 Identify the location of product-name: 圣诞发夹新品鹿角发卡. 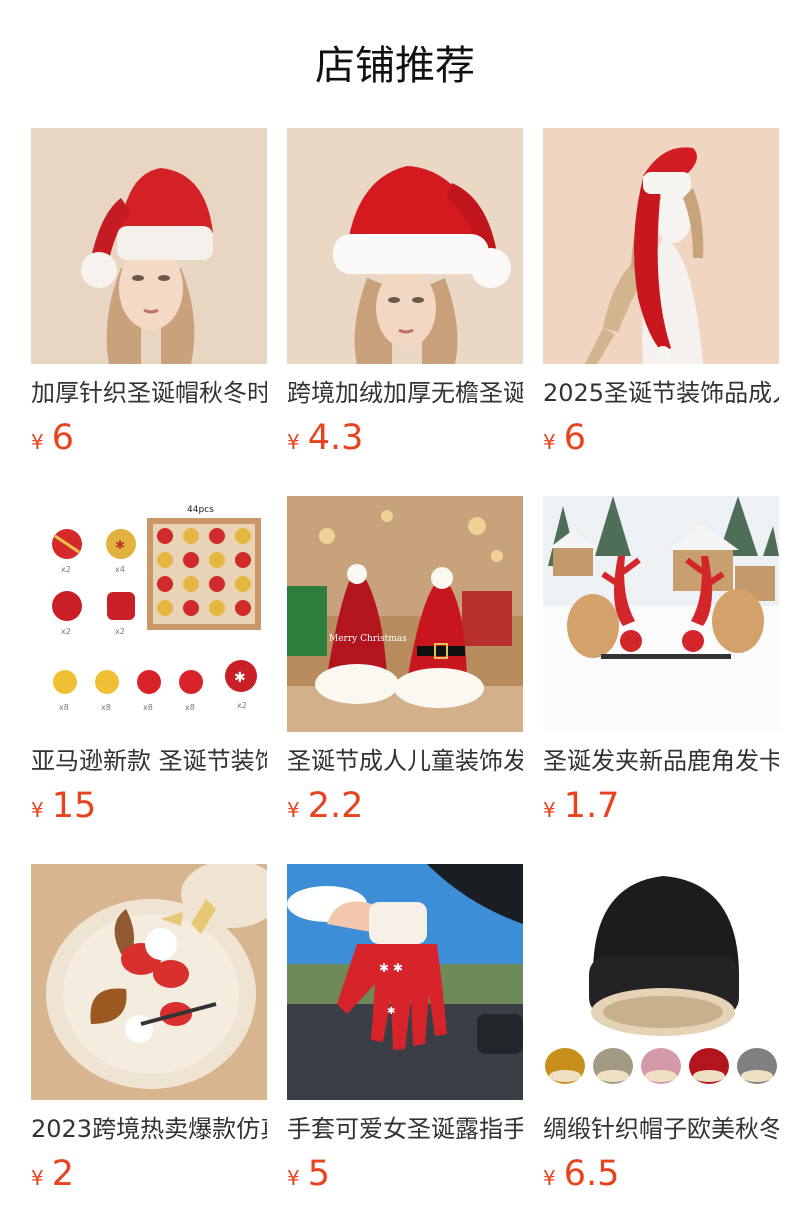
(661, 761).